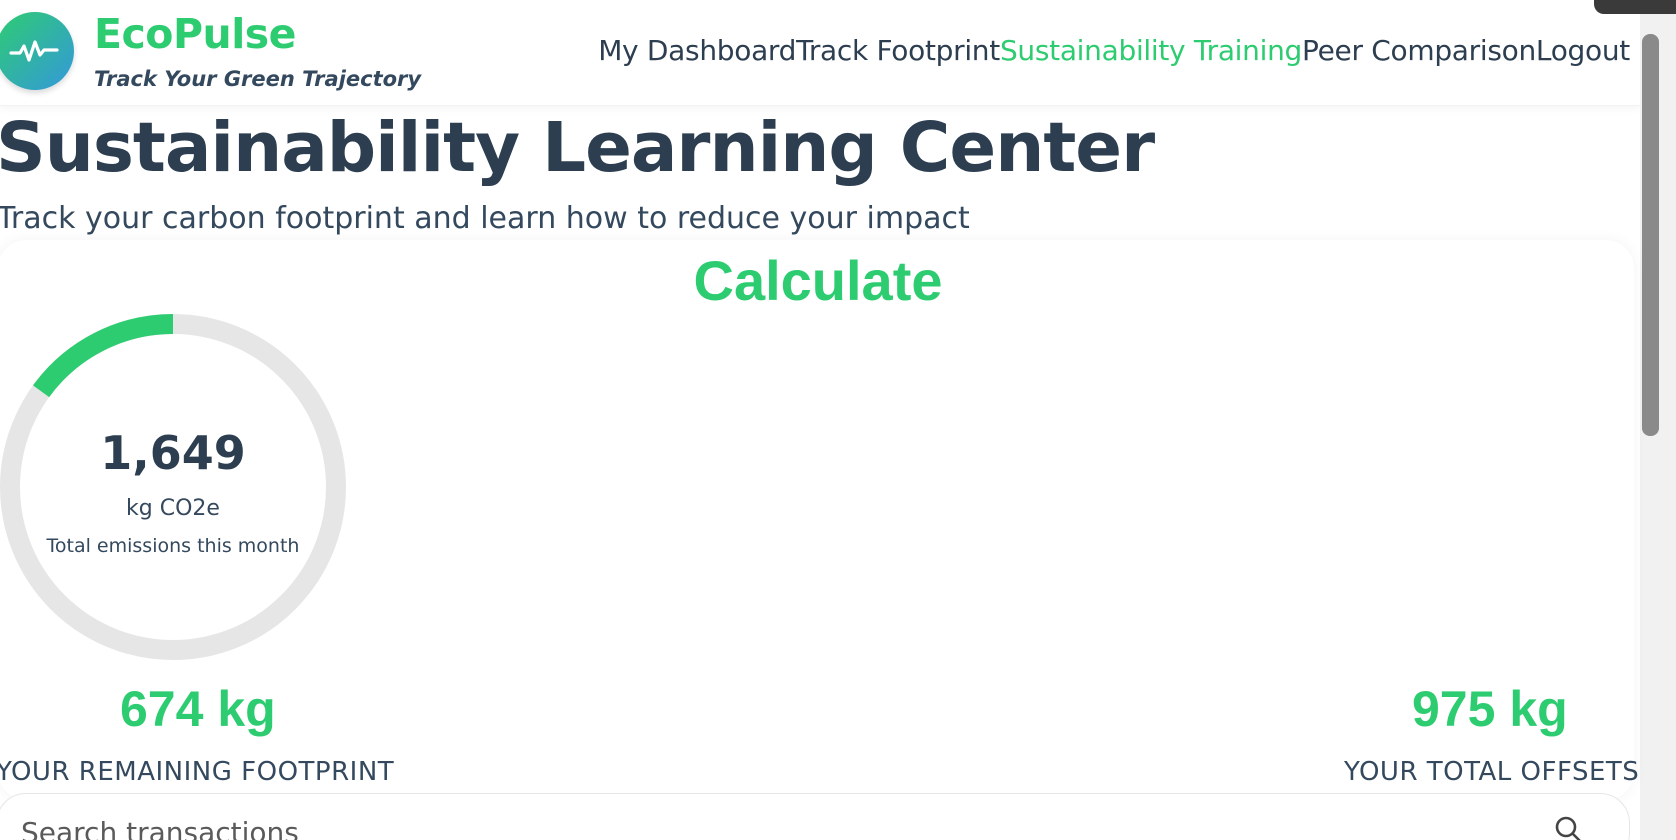 Image resolution: width=1676 pixels, height=840 pixels. Describe the element at coordinates (577, 148) in the screenshot. I see `page-title: Sustainability Learning Center` at that location.